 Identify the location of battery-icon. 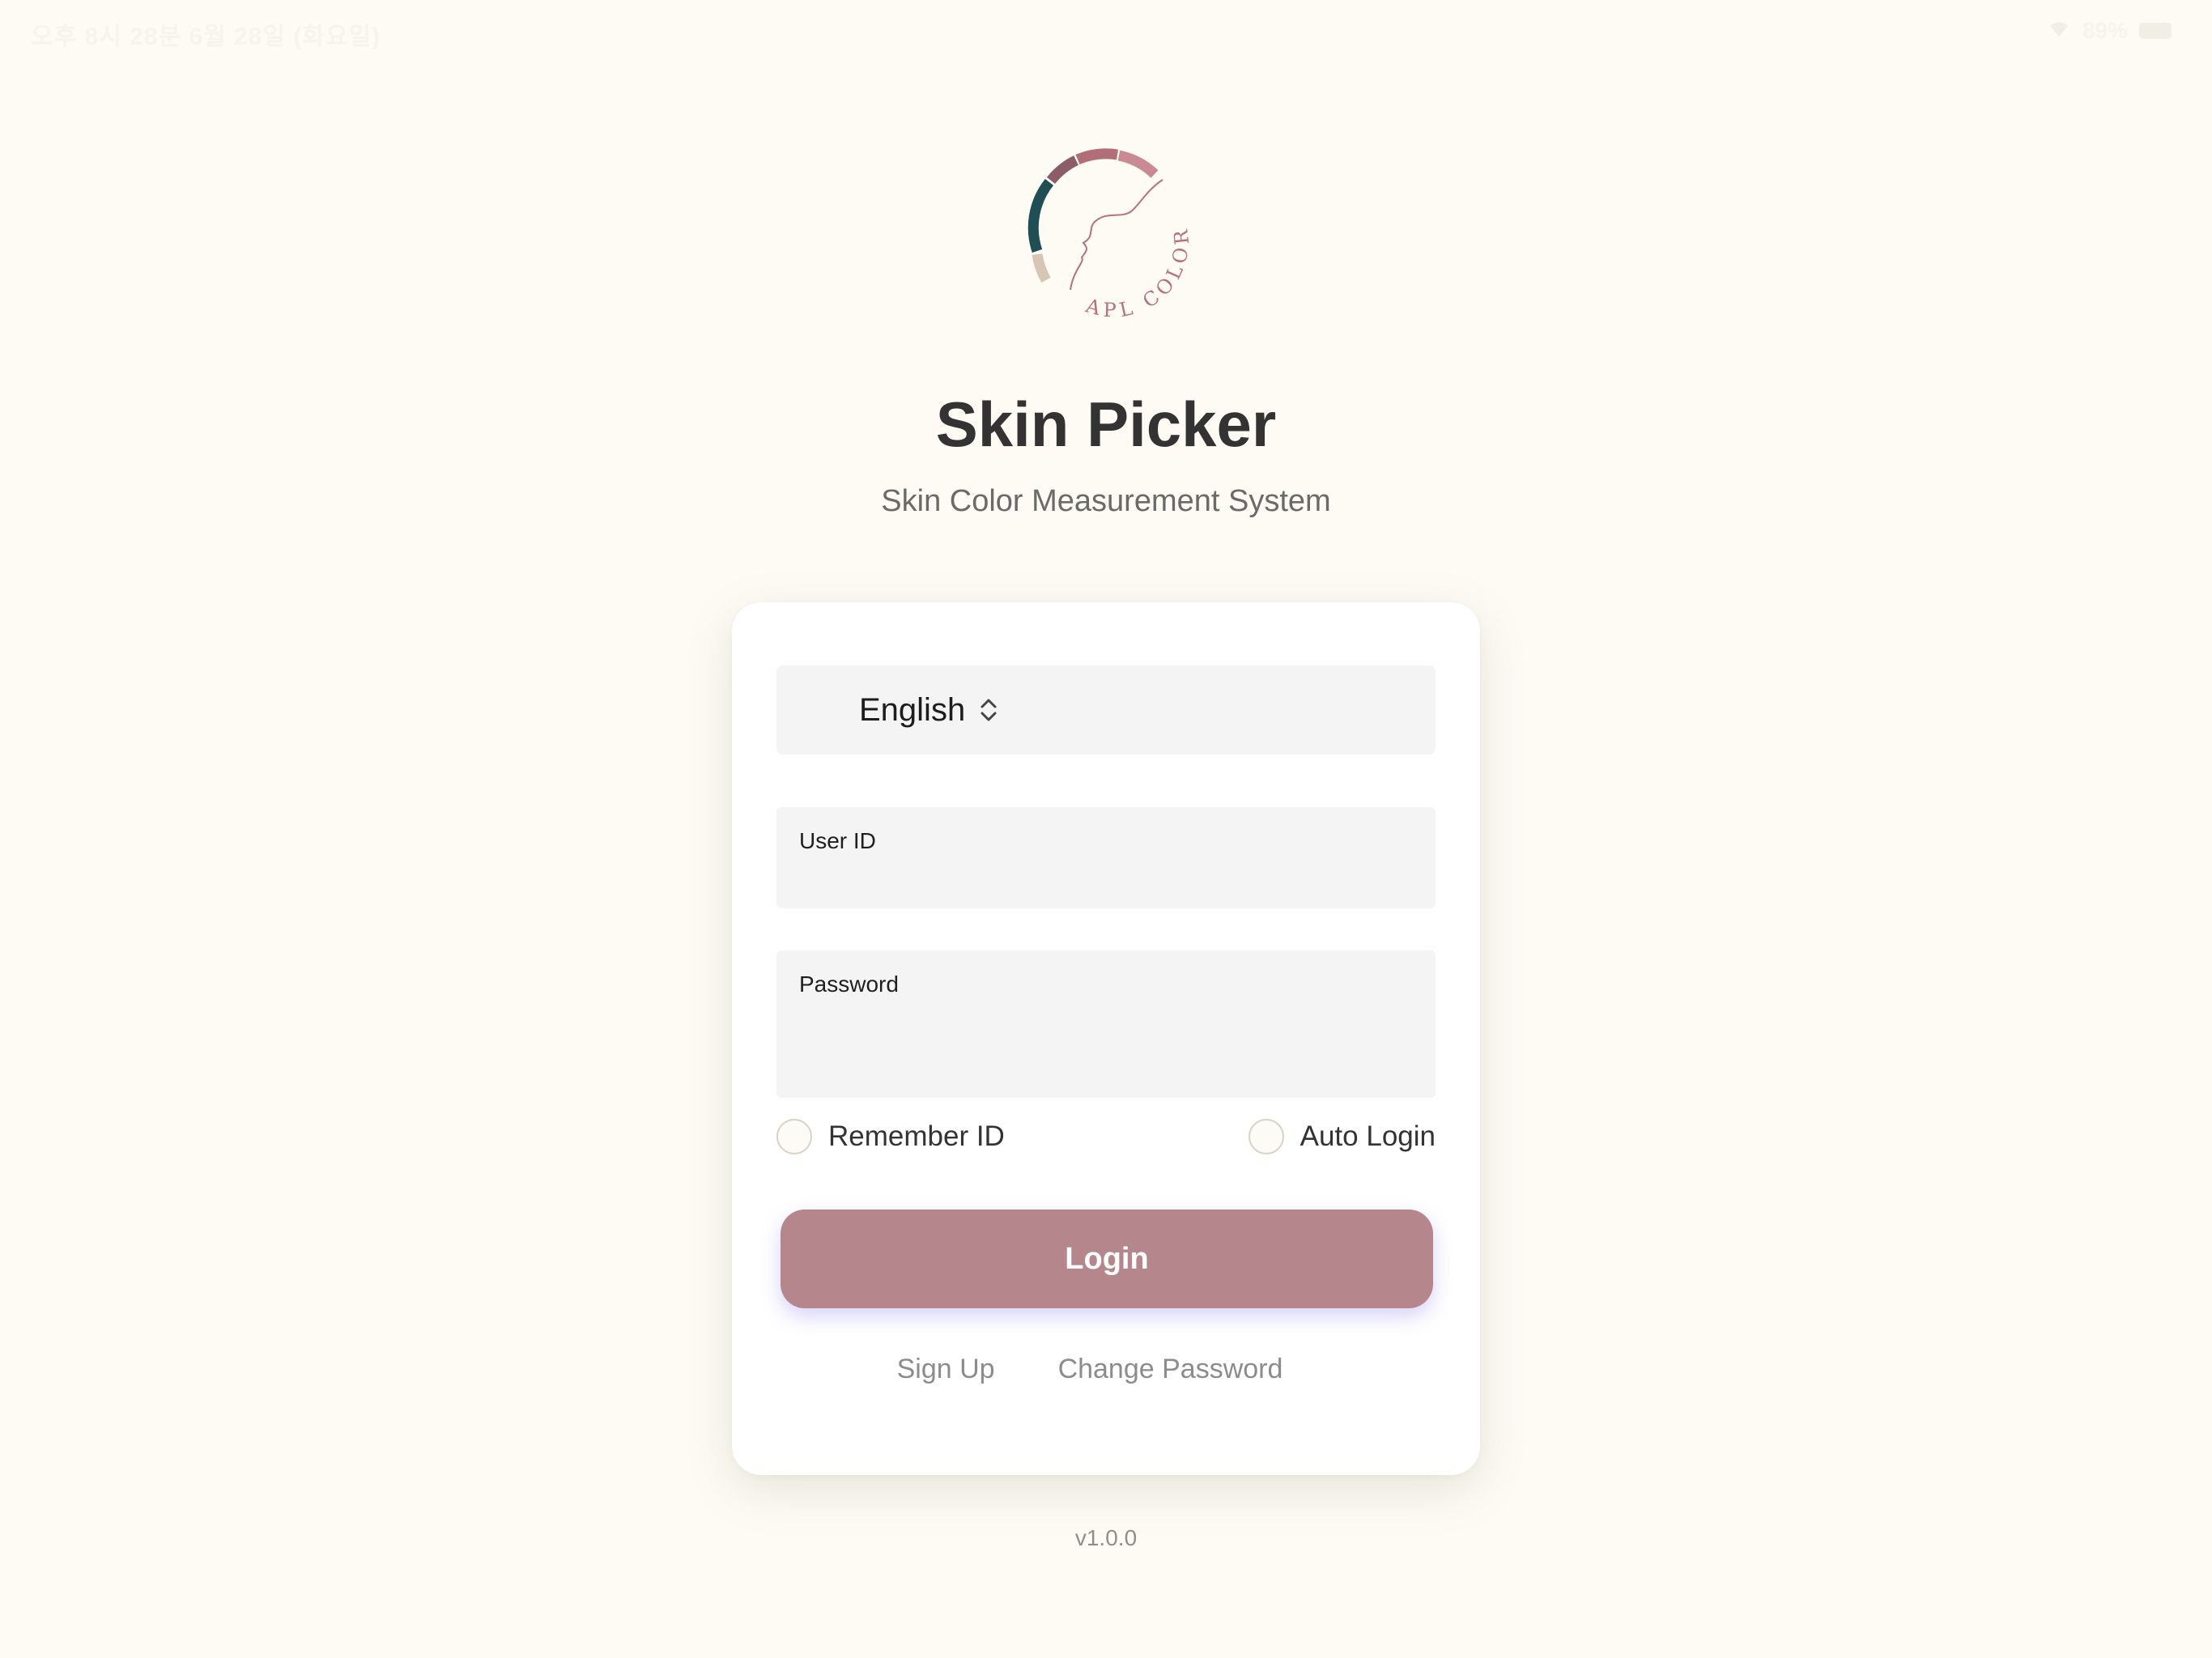
(2155, 31).